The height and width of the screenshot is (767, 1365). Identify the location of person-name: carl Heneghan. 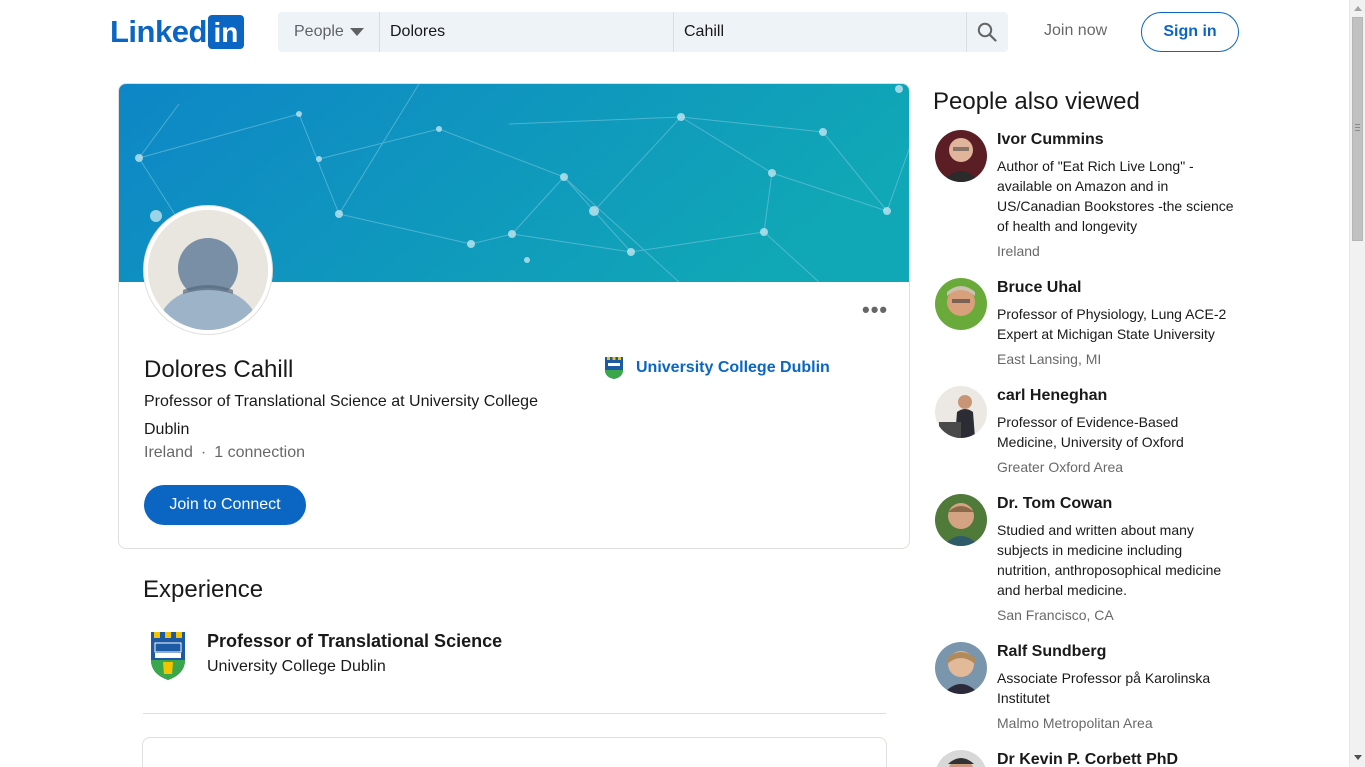
(1052, 395).